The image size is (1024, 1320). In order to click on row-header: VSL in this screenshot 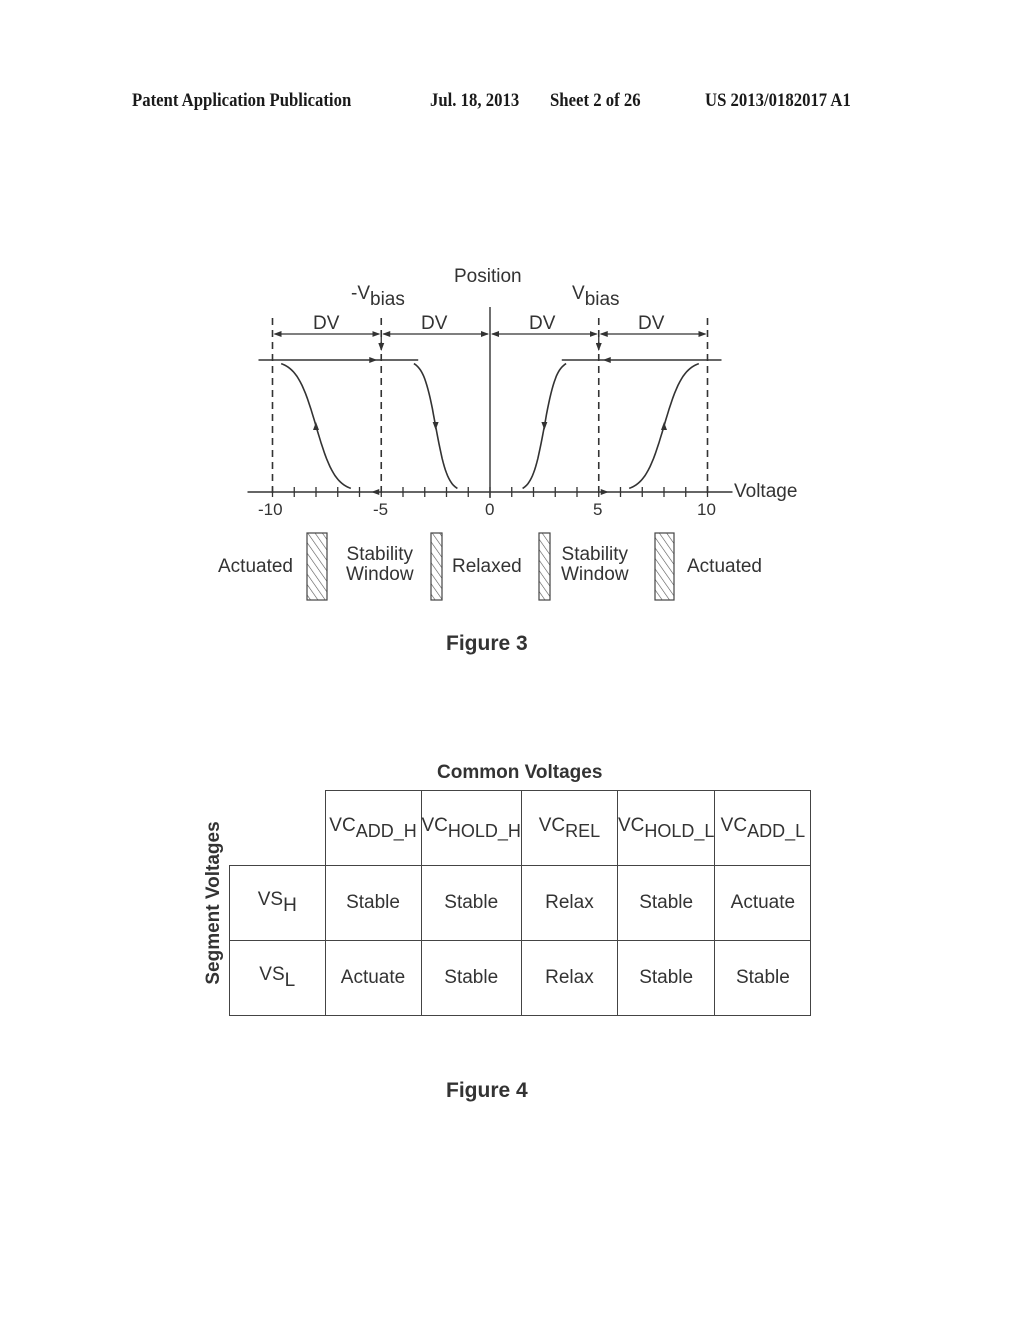, I will do `click(277, 978)`.